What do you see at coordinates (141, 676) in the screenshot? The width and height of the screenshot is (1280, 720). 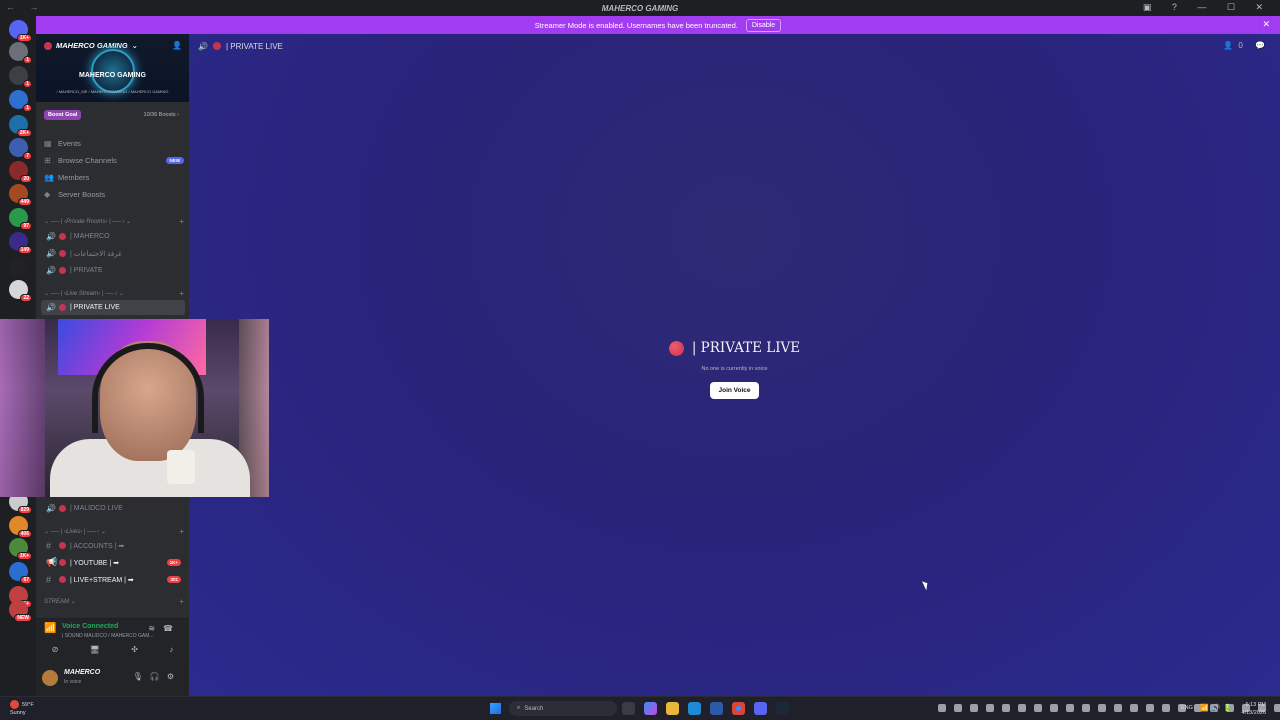 I see `microphone-icon: 🎙` at bounding box center [141, 676].